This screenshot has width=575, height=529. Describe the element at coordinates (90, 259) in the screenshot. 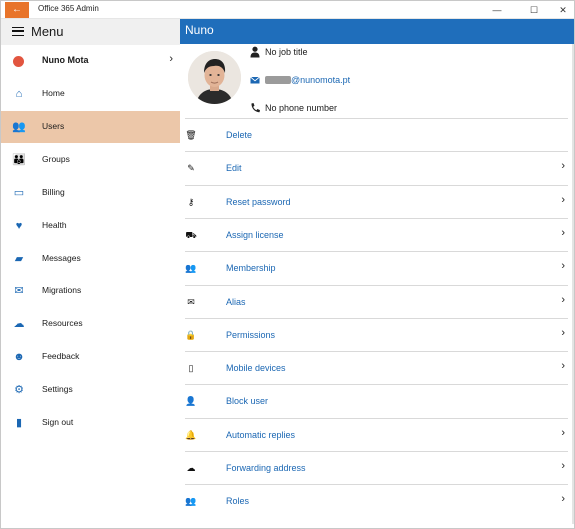

I see `sidebar-item-messages: ▰ Messages` at that location.